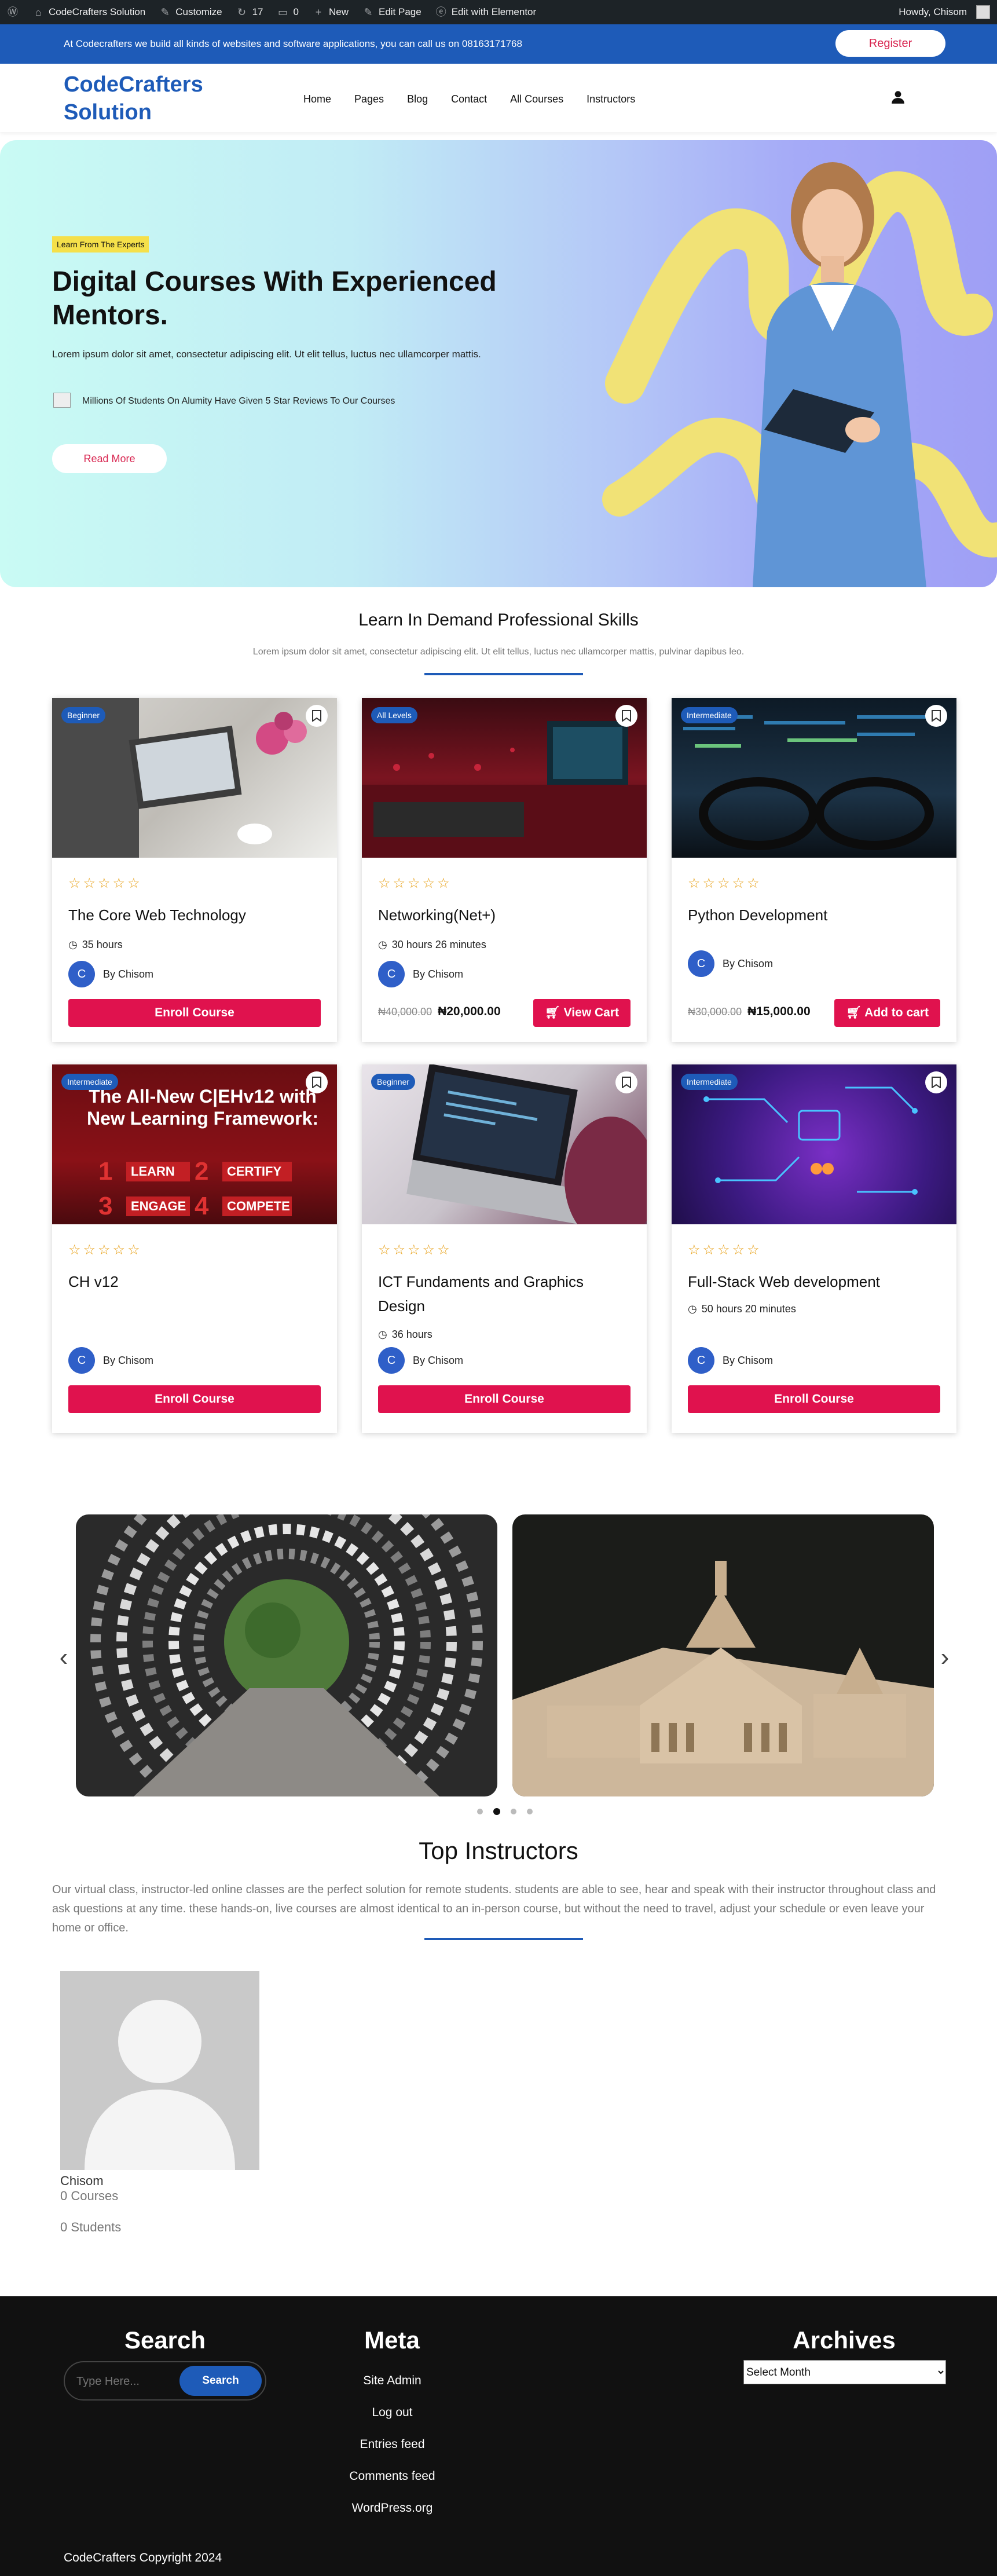 Image resolution: width=997 pixels, height=2576 pixels. Describe the element at coordinates (844, 2340) in the screenshot. I see `footer-archives-title: Archives` at that location.